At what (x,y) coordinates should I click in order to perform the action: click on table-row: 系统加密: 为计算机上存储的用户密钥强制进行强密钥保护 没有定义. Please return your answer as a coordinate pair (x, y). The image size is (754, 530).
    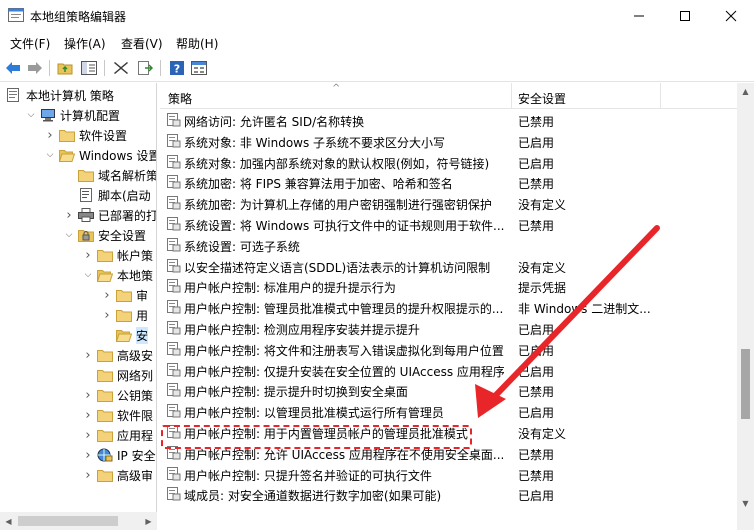
    Looking at the image, I should click on (448, 203).